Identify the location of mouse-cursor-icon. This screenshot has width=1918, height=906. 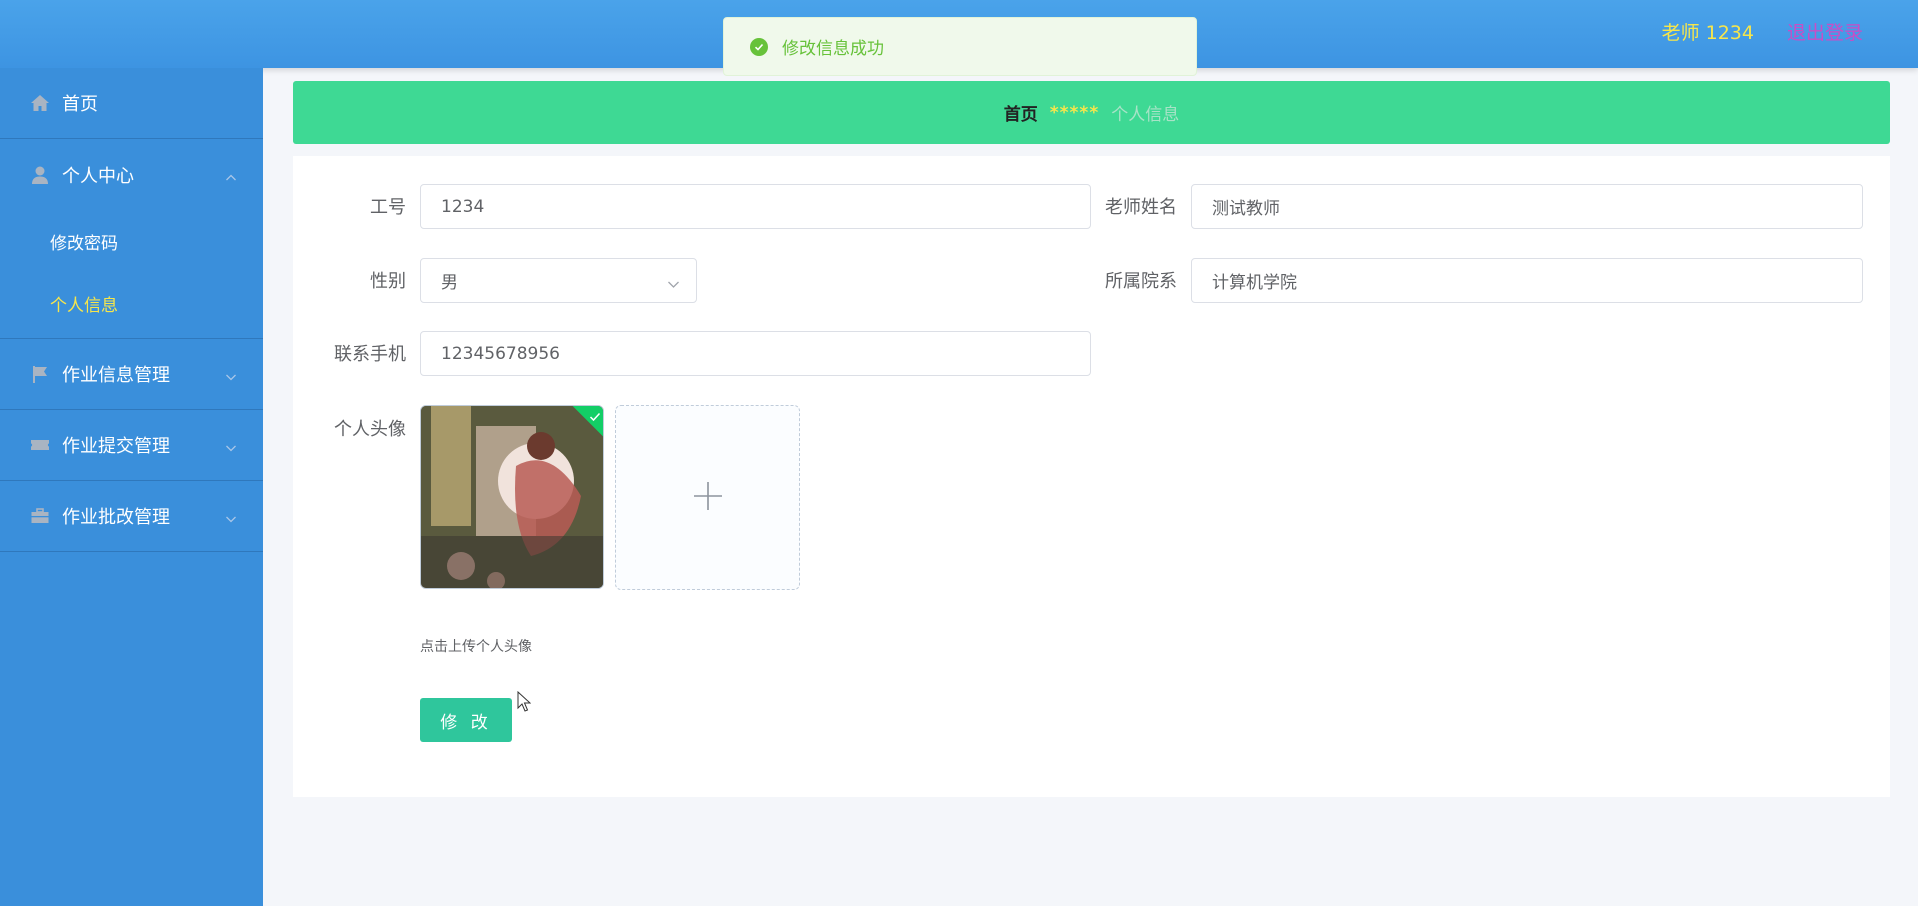
(524, 703).